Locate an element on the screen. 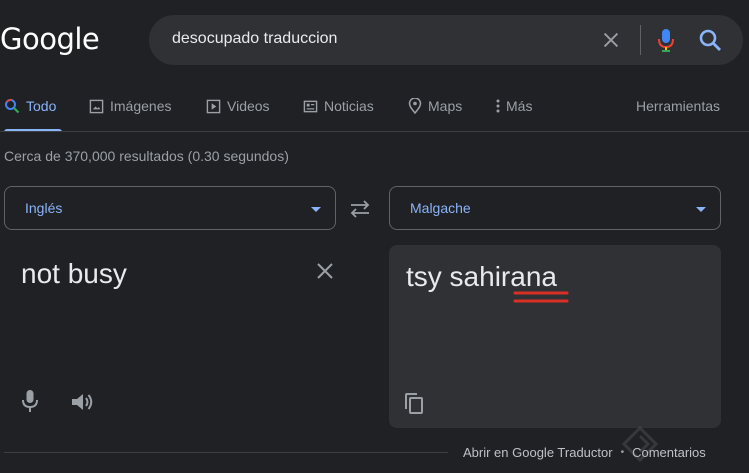 This screenshot has height=473, width=749. tab-imagenes: Imágenes is located at coordinates (130, 106).